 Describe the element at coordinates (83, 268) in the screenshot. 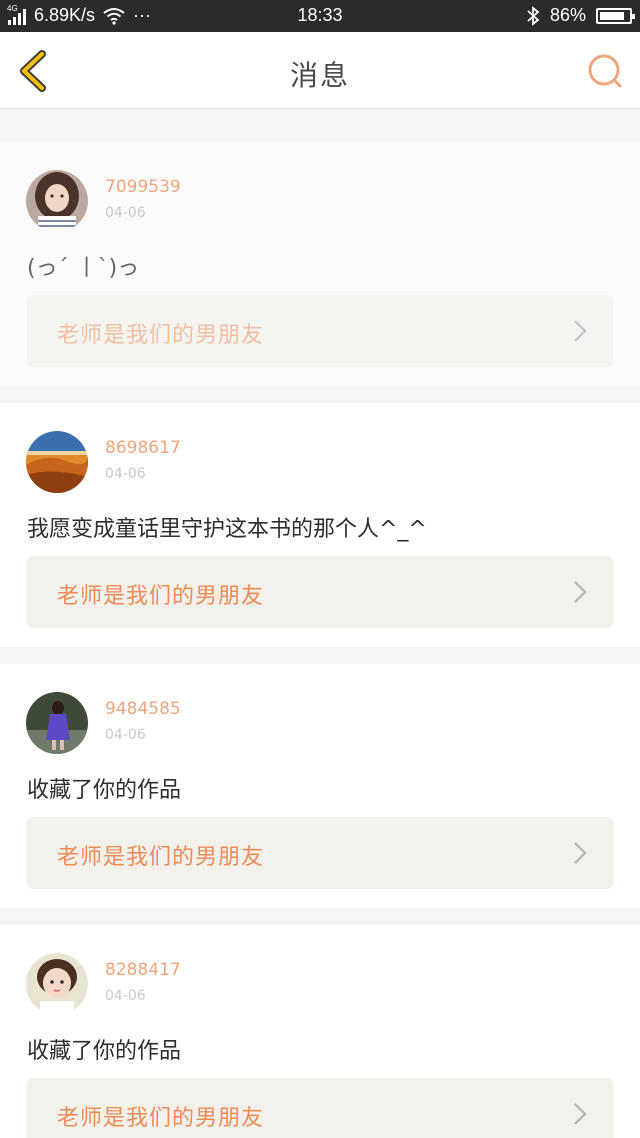

I see `message-text: (っ´ 丨`)っ` at that location.